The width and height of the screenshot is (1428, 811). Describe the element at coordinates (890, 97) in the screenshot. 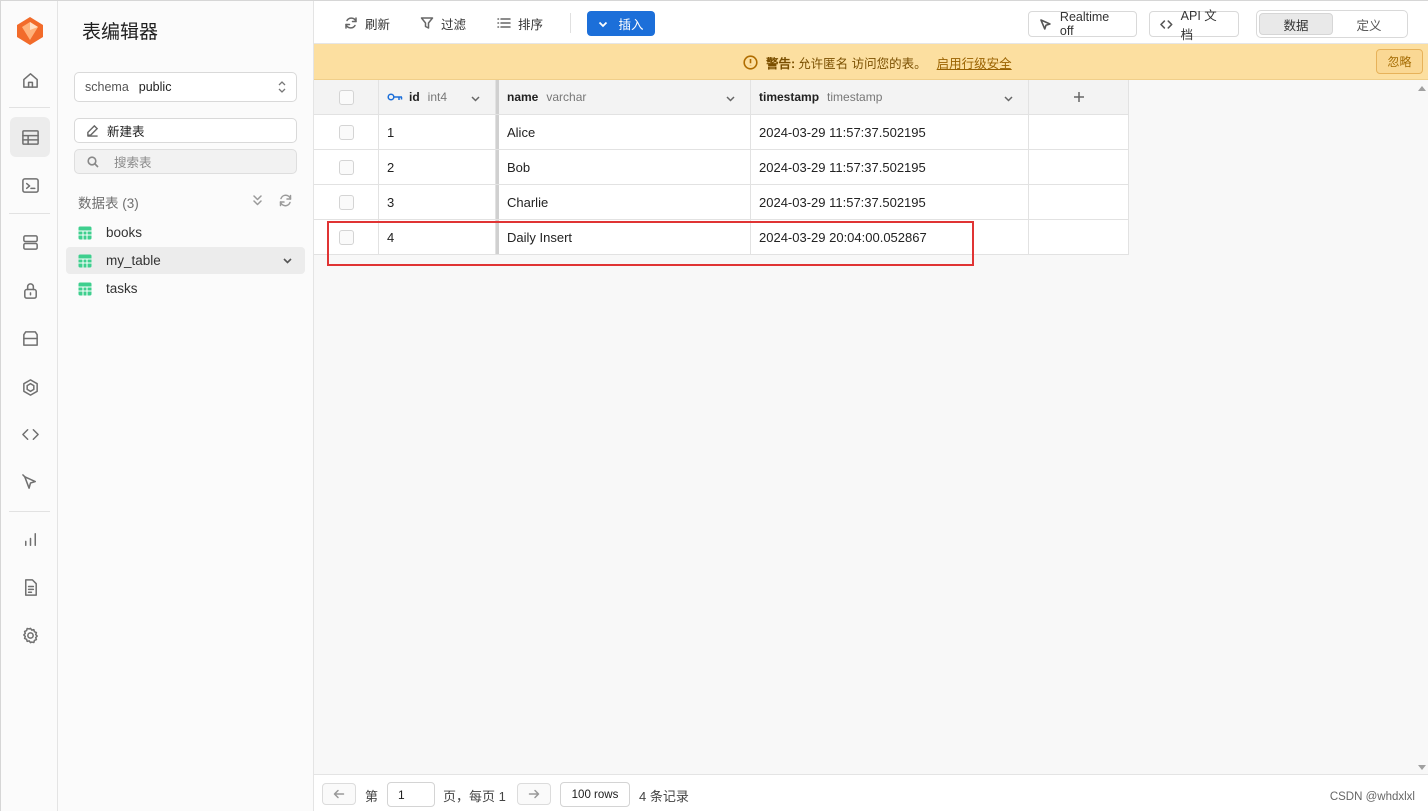

I see `column-header-timestamp: timestamp timestamp` at that location.